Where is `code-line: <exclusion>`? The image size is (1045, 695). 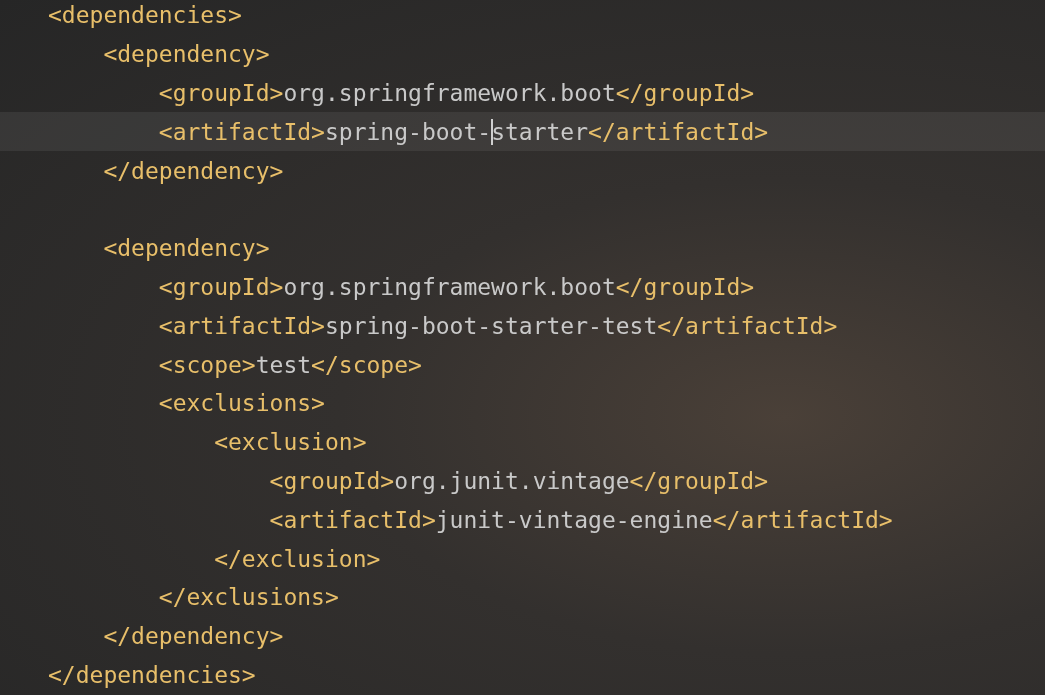 code-line: <exclusion> is located at coordinates (290, 442).